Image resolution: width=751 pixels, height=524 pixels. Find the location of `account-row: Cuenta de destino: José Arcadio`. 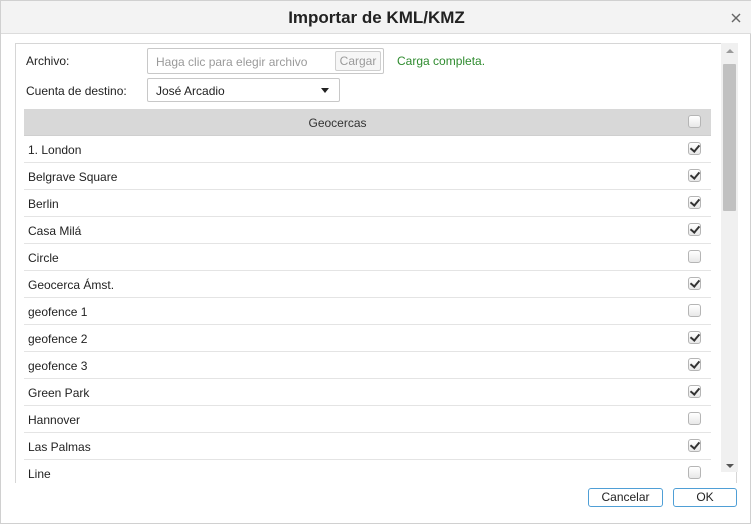

account-row: Cuenta de destino: José Arcadio is located at coordinates (376, 91).